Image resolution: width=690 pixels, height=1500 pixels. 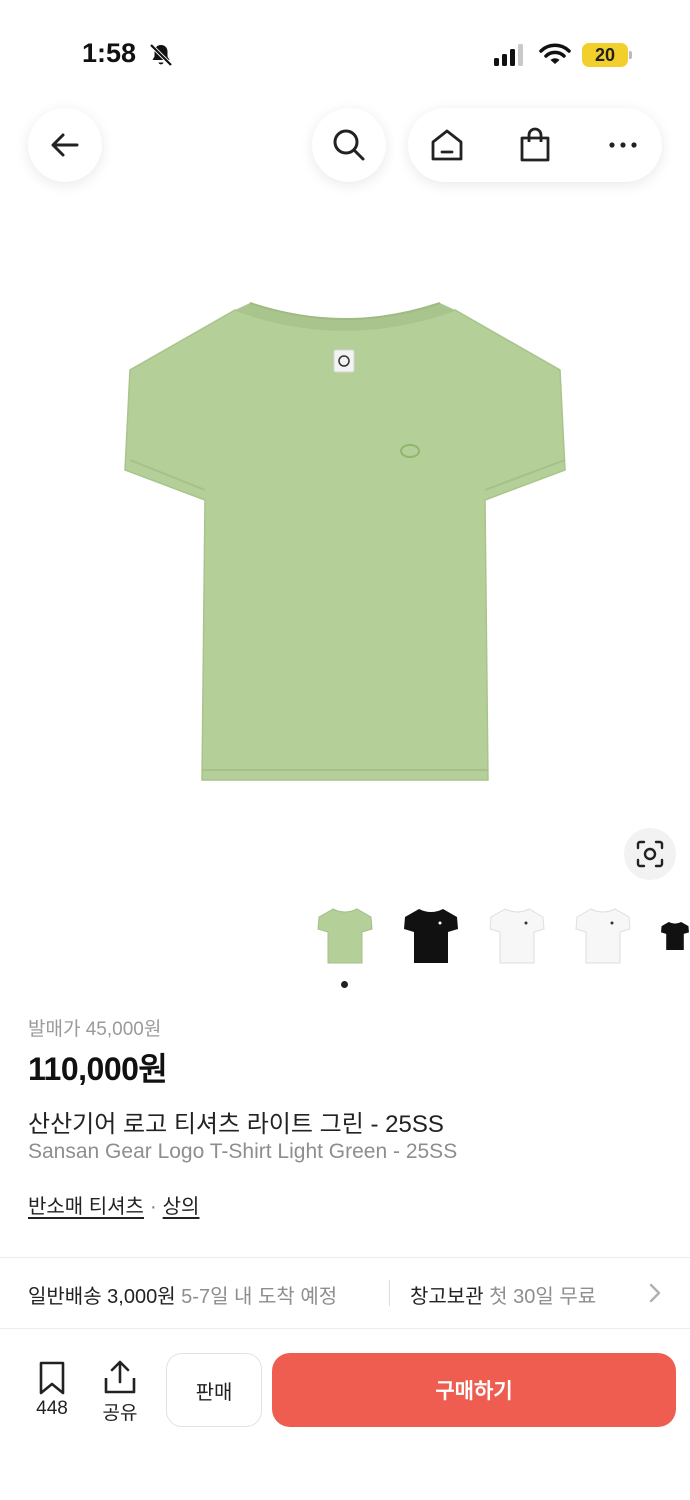 I want to click on search-button, so click(x=349, y=145).